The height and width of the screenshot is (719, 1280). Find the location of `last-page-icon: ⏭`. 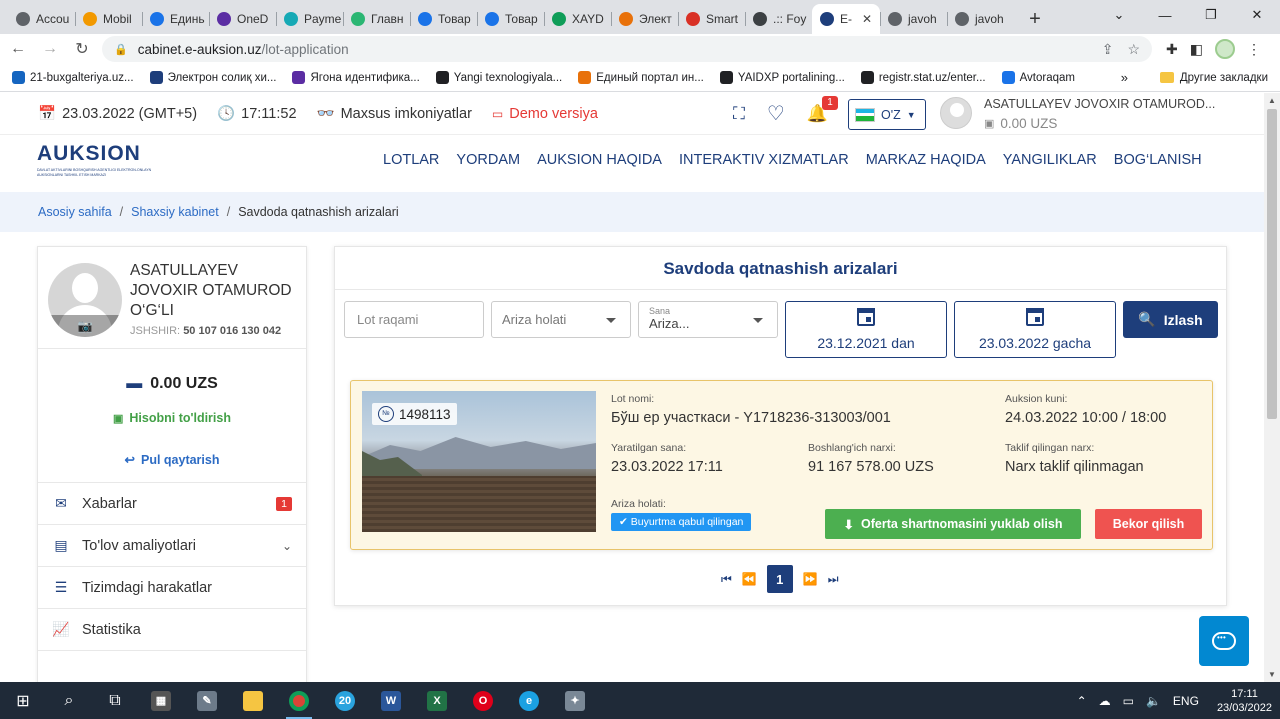

last-page-icon: ⏭ is located at coordinates (833, 579).